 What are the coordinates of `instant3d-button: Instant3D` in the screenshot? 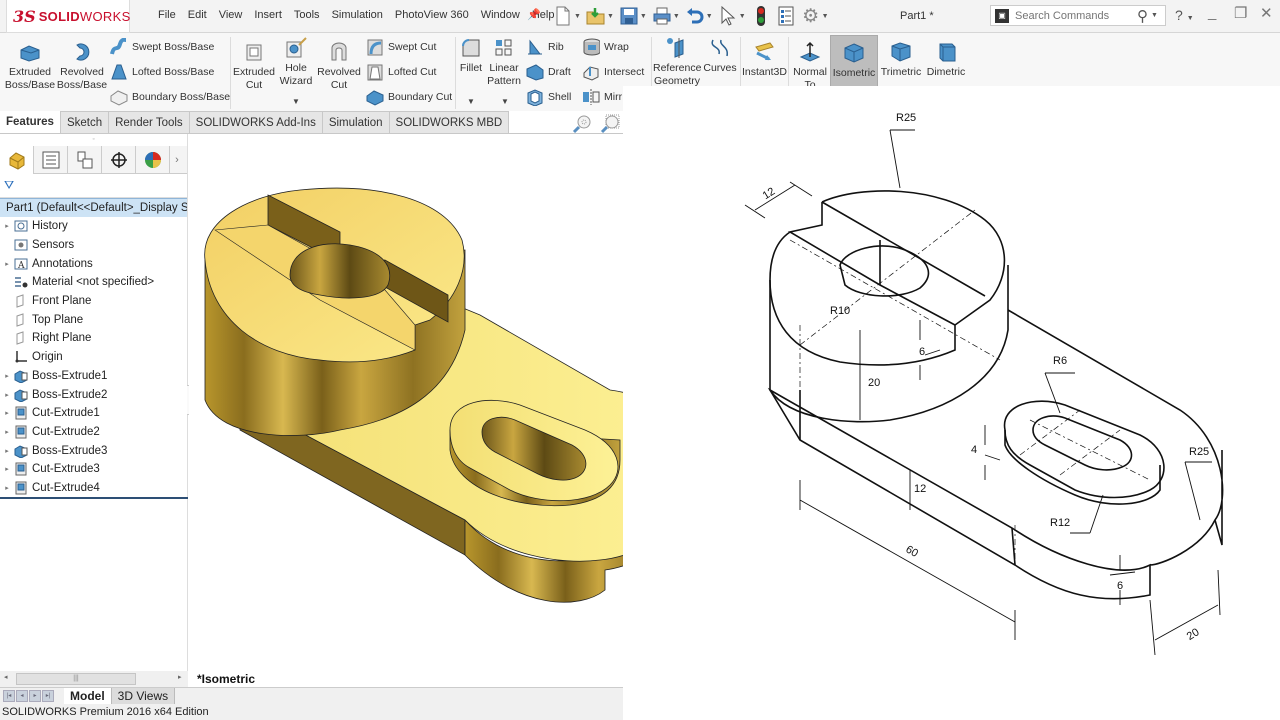 It's located at (764, 60).